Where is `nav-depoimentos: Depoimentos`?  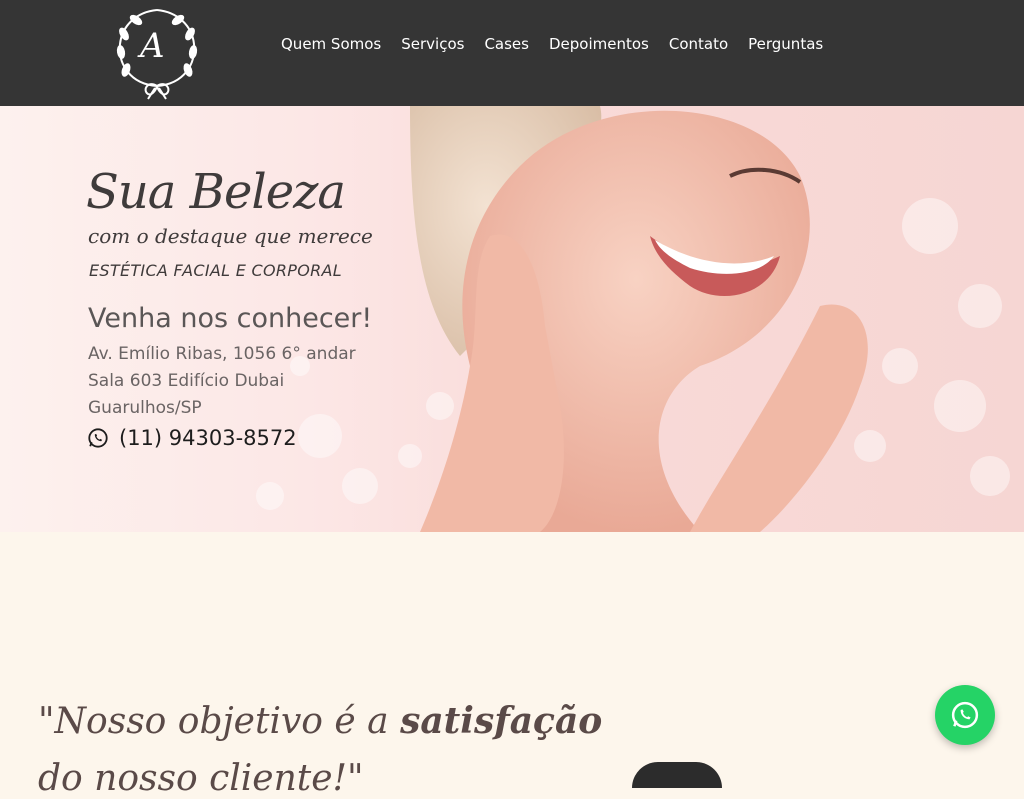
nav-depoimentos: Depoimentos is located at coordinates (599, 44).